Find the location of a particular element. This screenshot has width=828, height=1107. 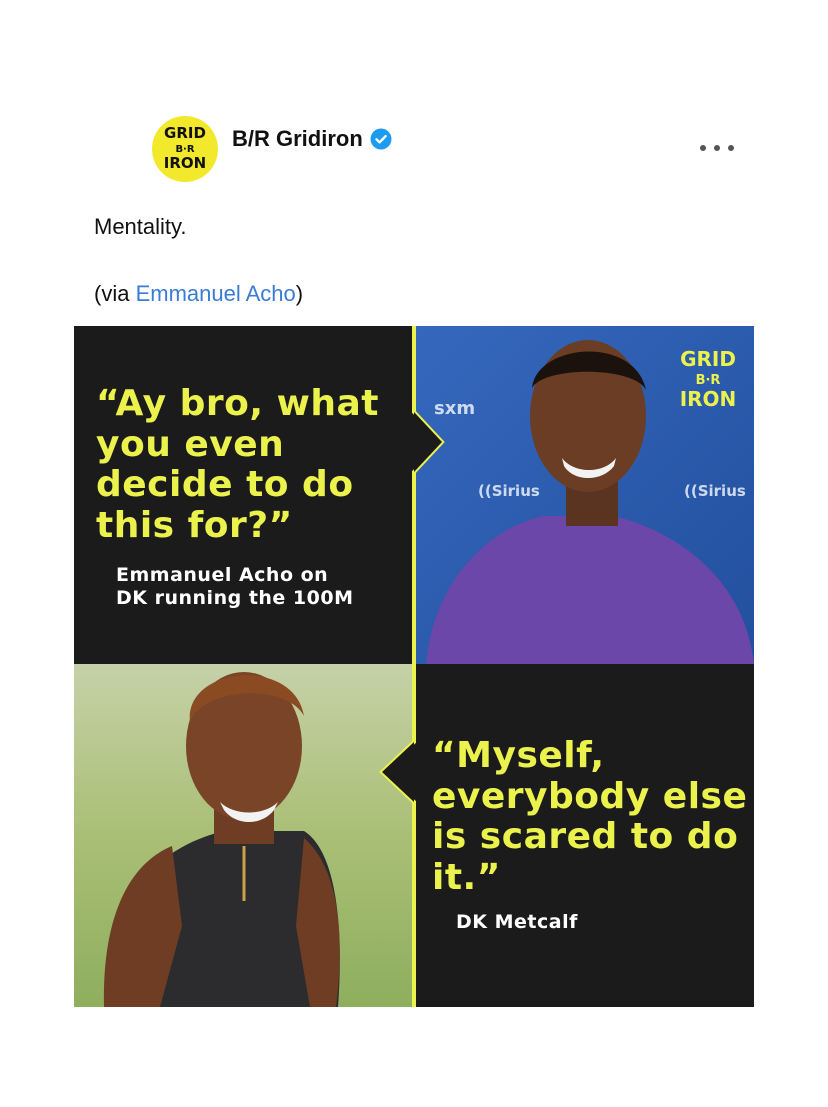

post-header: GRID B·R IRON B/R Gridiron is located at coordinates (452, 149).